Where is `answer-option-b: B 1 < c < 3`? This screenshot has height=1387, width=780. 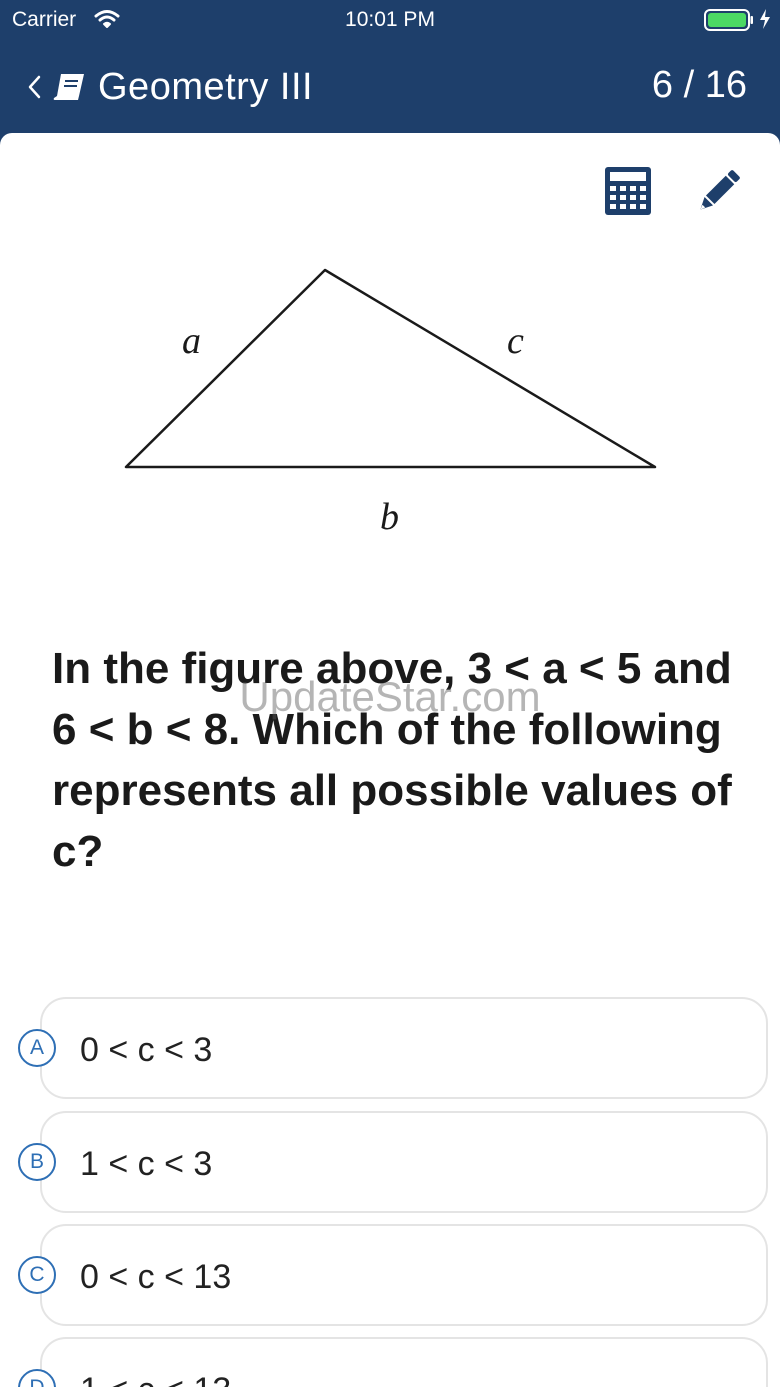 answer-option-b: B 1 < c < 3 is located at coordinates (393, 1162).